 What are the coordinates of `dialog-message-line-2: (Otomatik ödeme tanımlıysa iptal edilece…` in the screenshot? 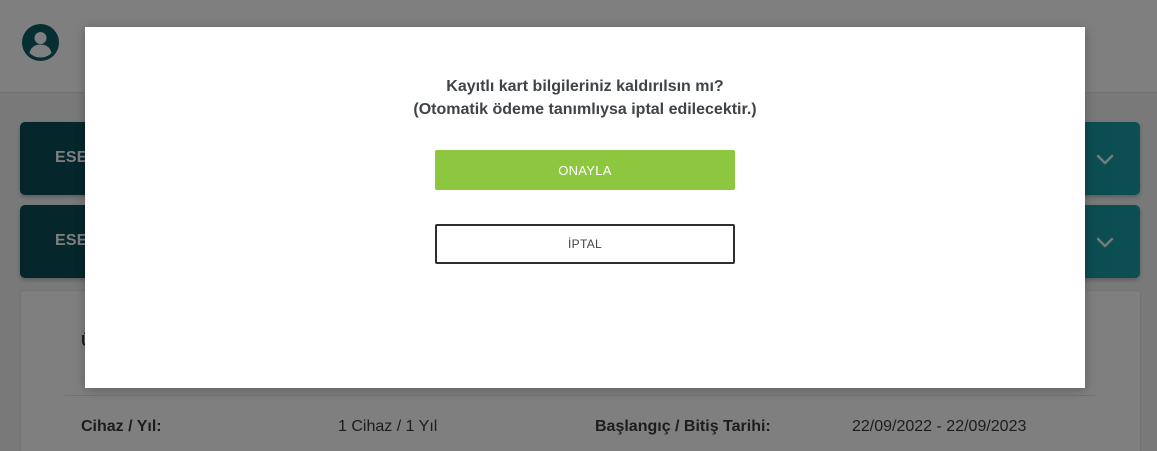 It's located at (585, 109).